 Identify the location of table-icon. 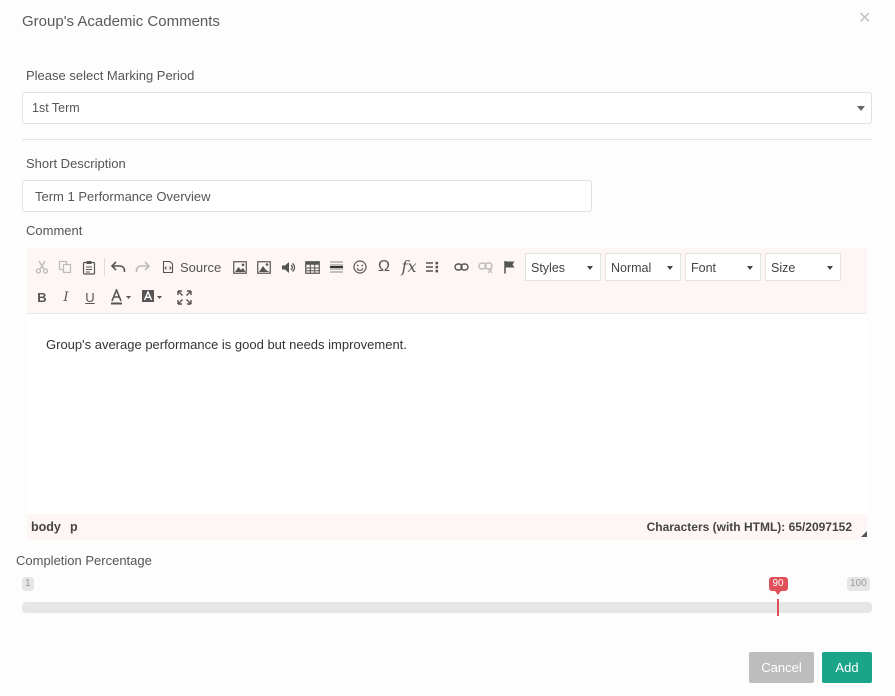
(312, 267).